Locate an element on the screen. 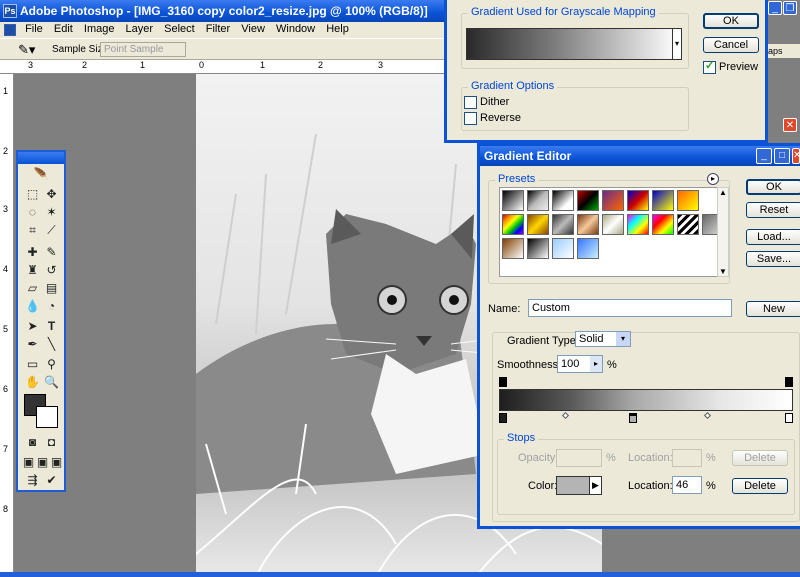 The image size is (800, 577). menu-window: Window is located at coordinates (295, 29).